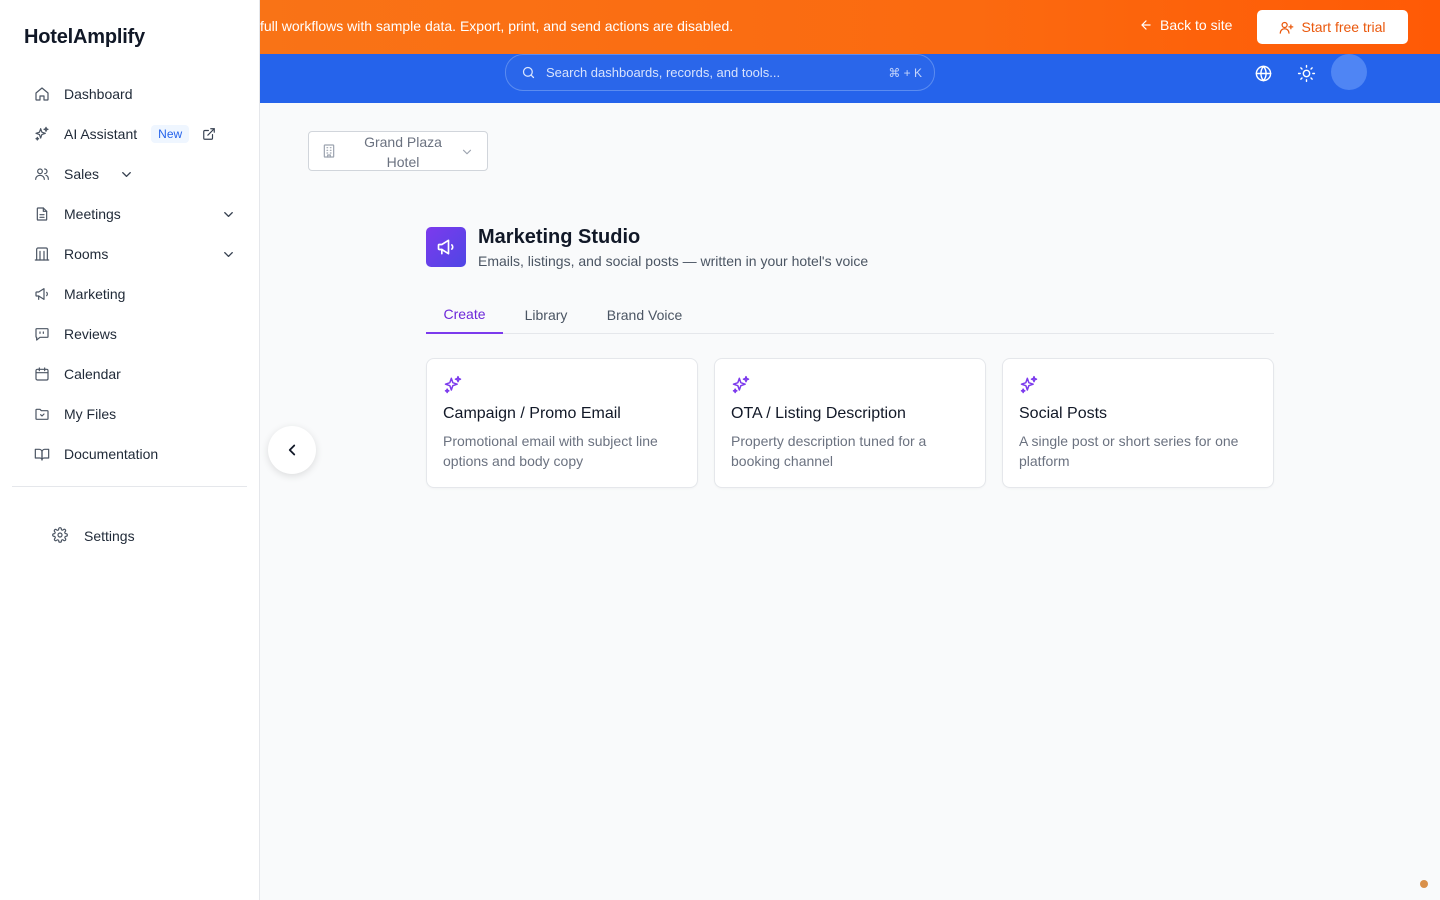  Describe the element at coordinates (101, 134) in the screenshot. I see `sidebar-item-label: AI Assistant` at that location.